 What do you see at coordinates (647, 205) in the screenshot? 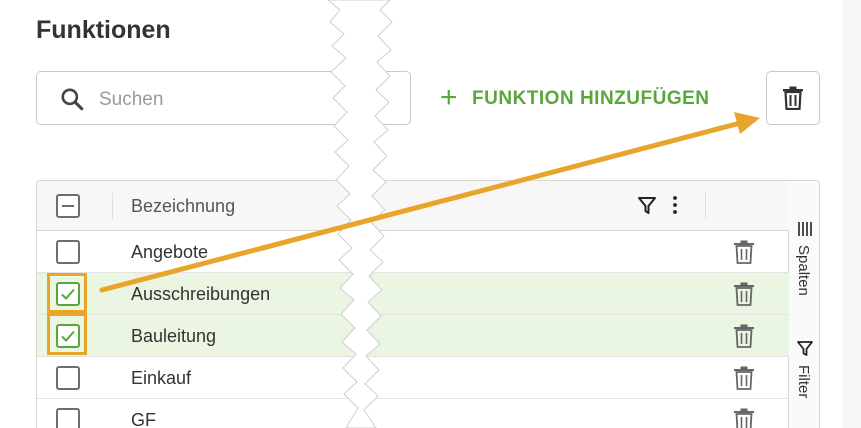
I see `filter-icon` at bounding box center [647, 205].